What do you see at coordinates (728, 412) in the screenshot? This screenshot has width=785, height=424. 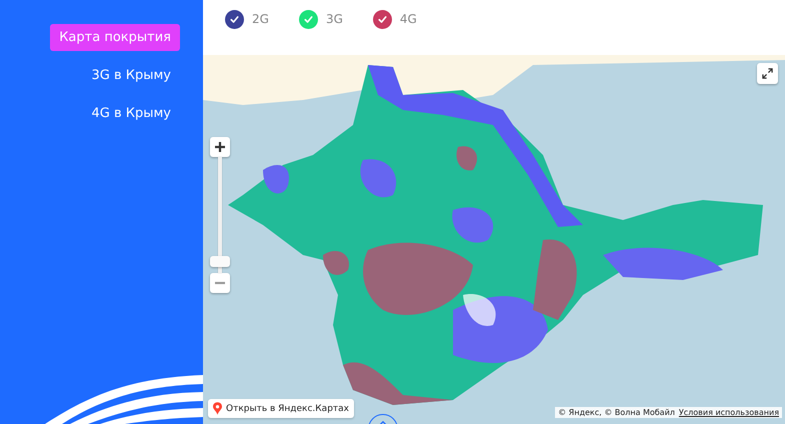 I see `terms-link: Условия использования` at bounding box center [728, 412].